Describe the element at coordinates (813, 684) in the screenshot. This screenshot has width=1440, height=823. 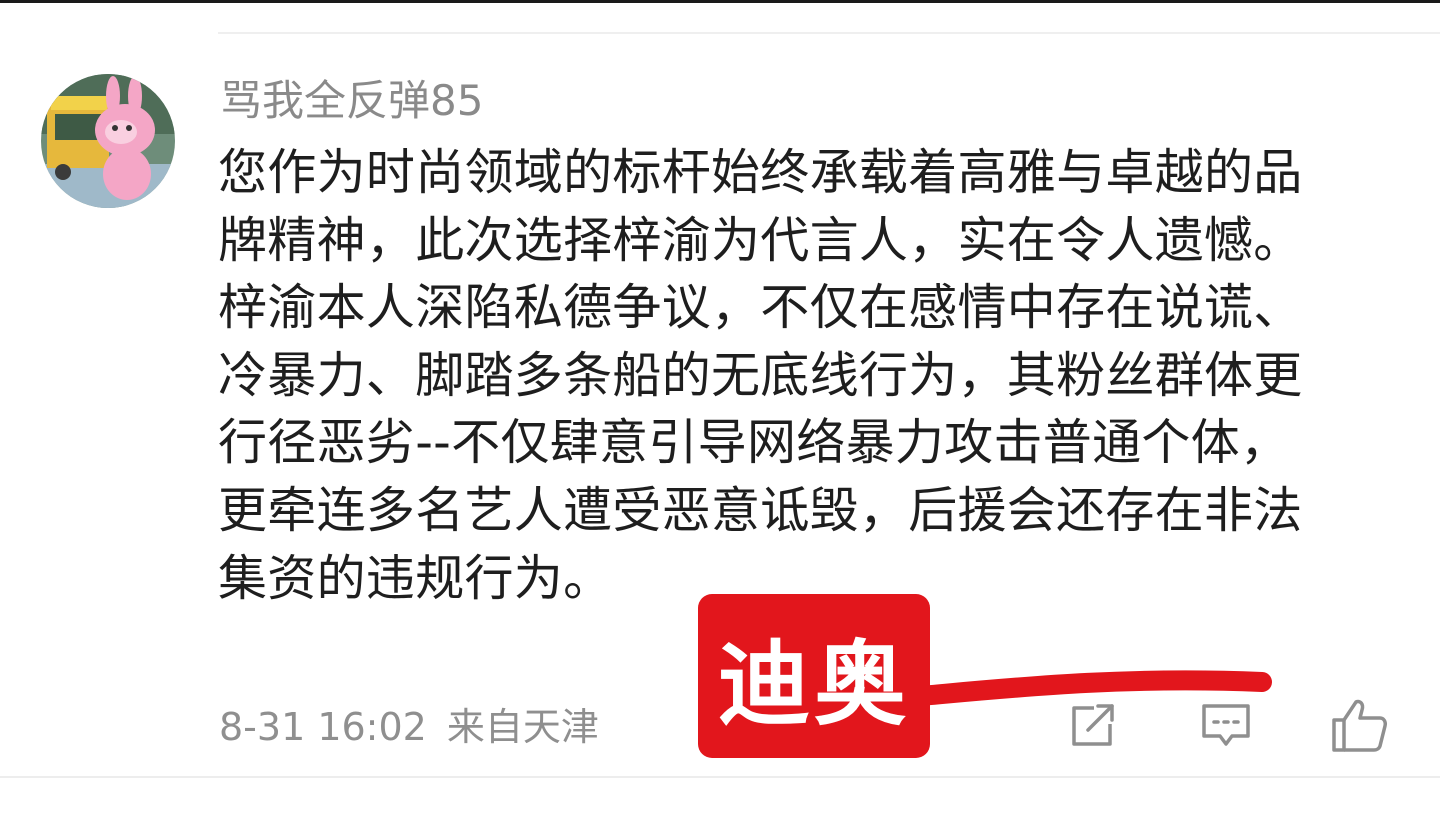
I see `brand-badge-text: 迪奥` at that location.